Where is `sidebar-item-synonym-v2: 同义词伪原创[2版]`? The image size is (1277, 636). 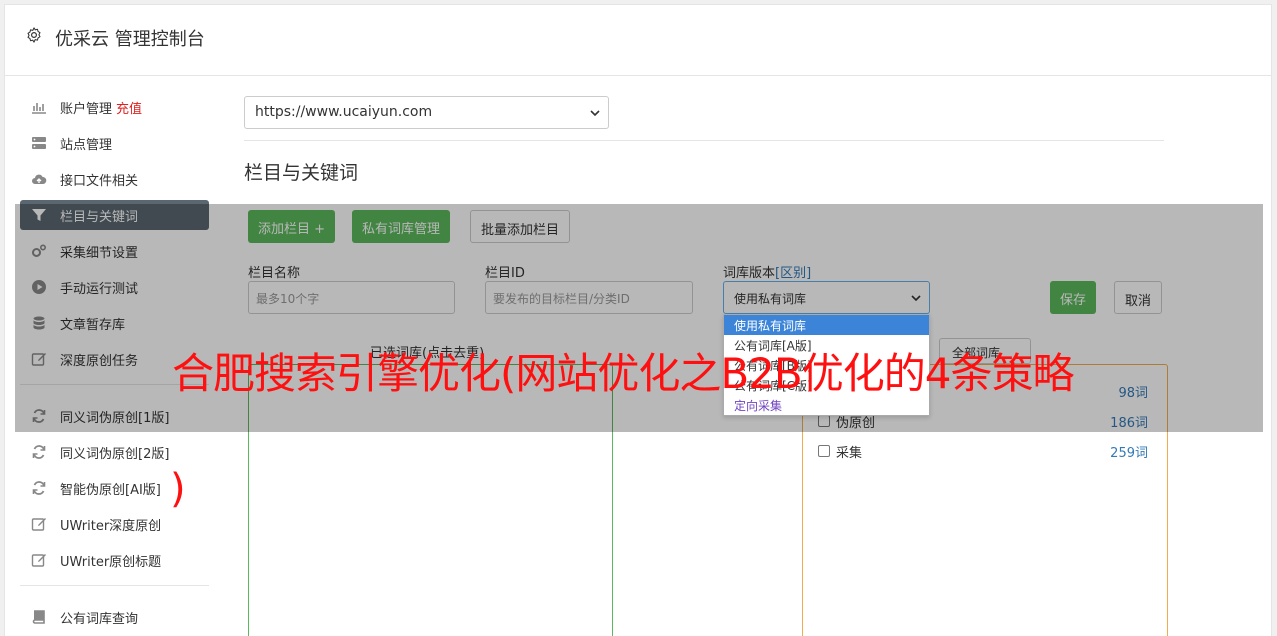
sidebar-item-synonym-v2: 同义词伪原创[2版] is located at coordinates (114, 452).